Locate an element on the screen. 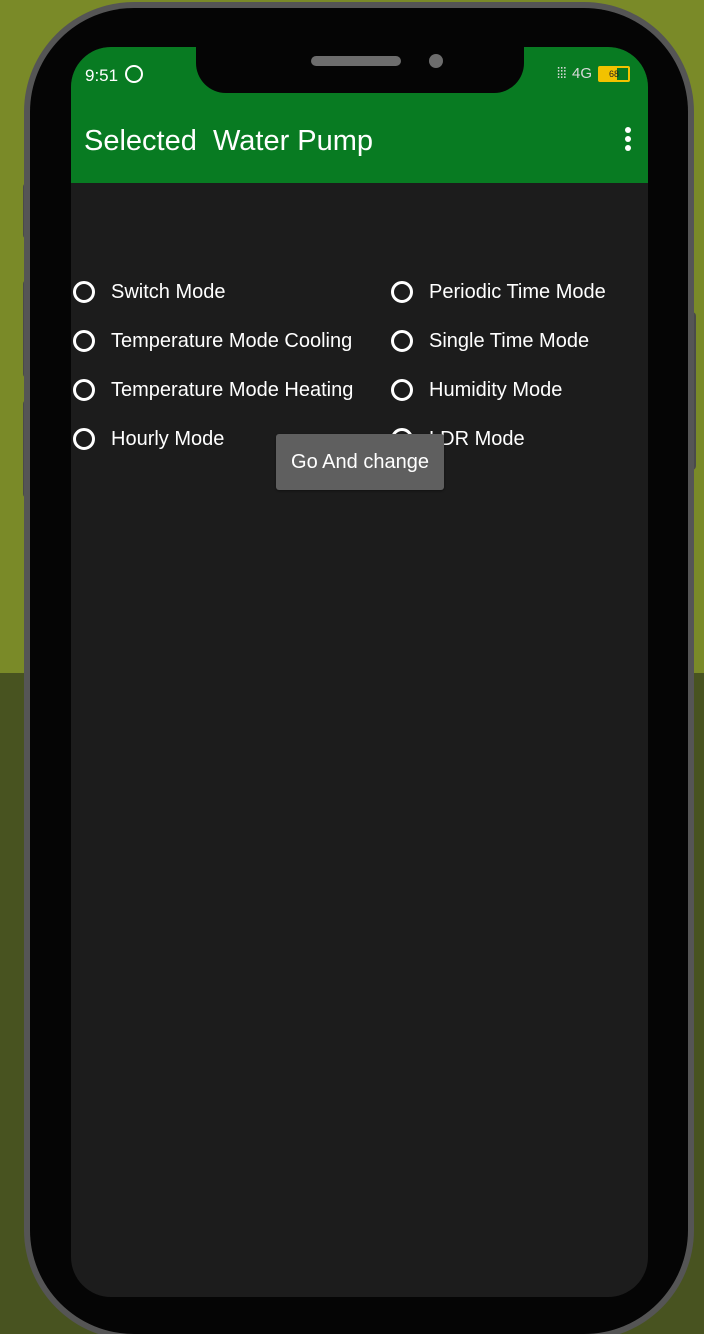 This screenshot has height=1334, width=704. radio-label: Switch Mode is located at coordinates (168, 291).